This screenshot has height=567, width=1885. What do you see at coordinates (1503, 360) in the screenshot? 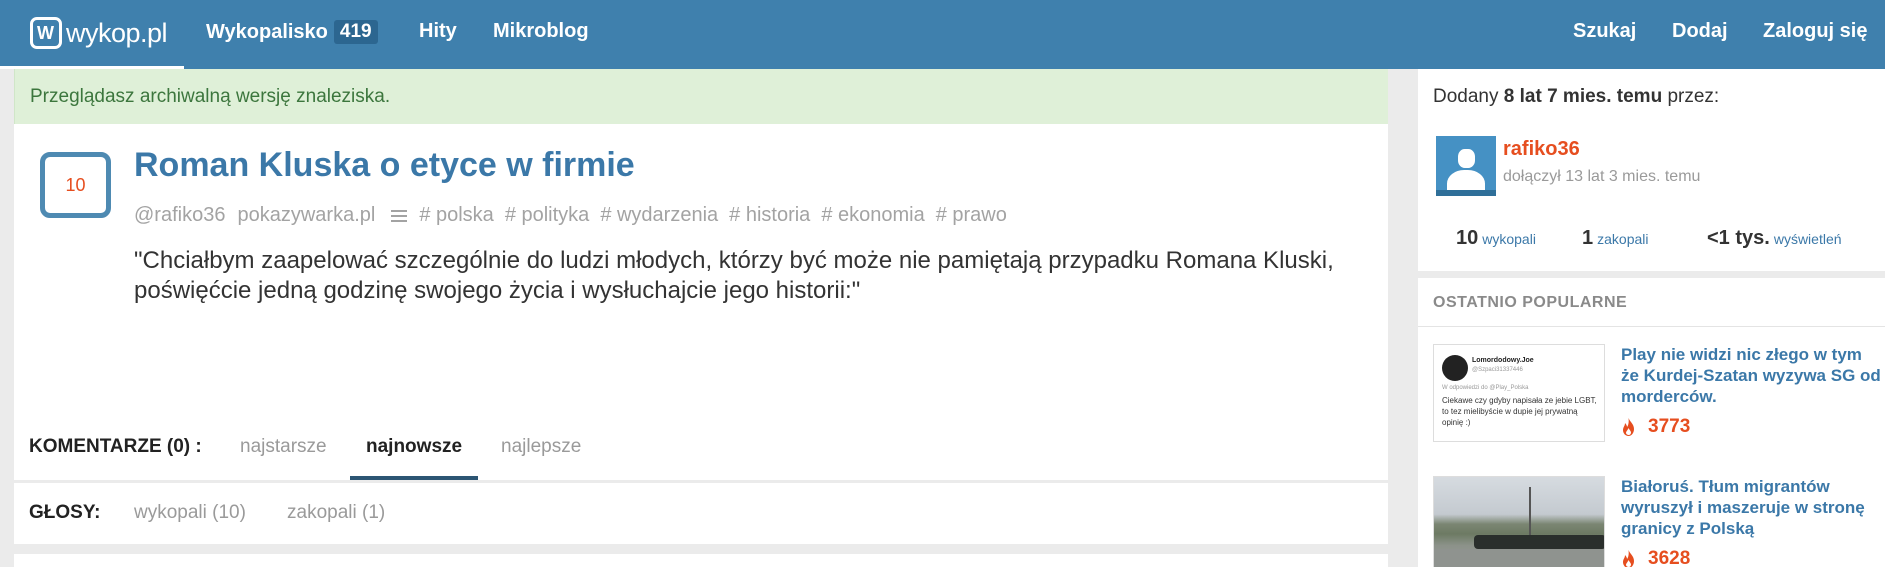
I see `tweet-author: Lomordodowy.Joe` at bounding box center [1503, 360].